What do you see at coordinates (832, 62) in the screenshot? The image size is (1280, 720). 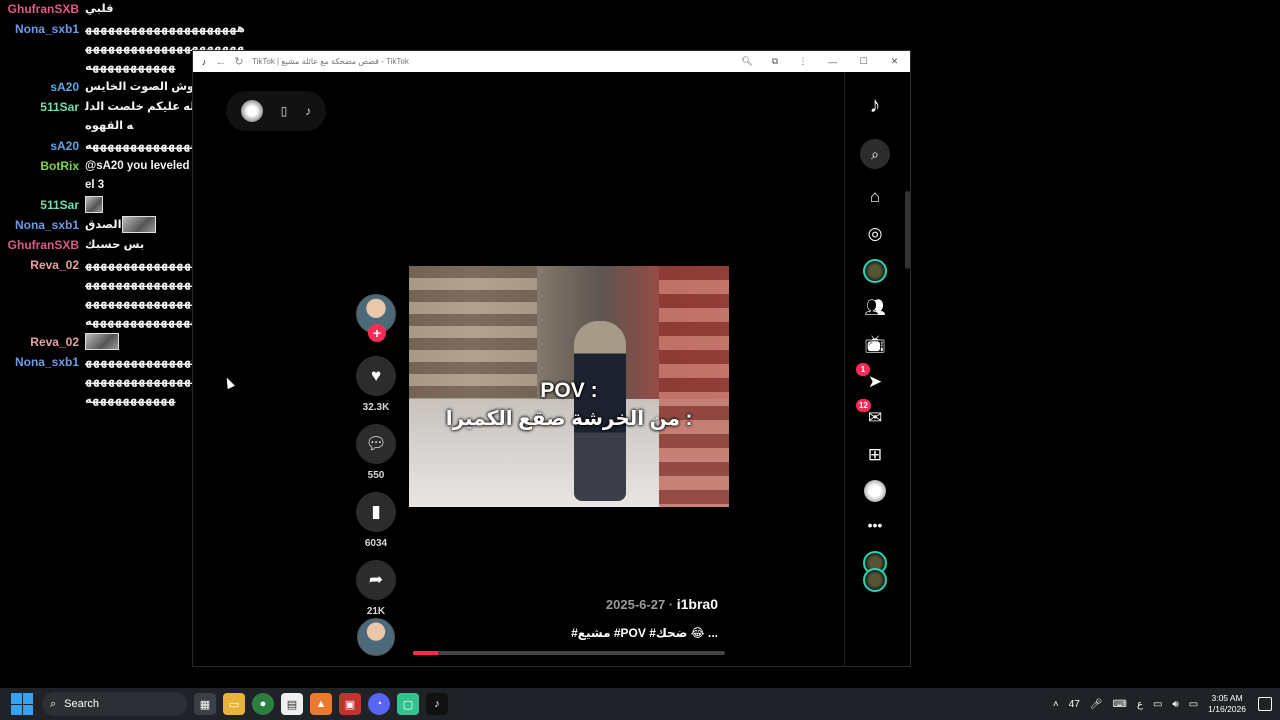 I see `minimize-button: —` at bounding box center [832, 62].